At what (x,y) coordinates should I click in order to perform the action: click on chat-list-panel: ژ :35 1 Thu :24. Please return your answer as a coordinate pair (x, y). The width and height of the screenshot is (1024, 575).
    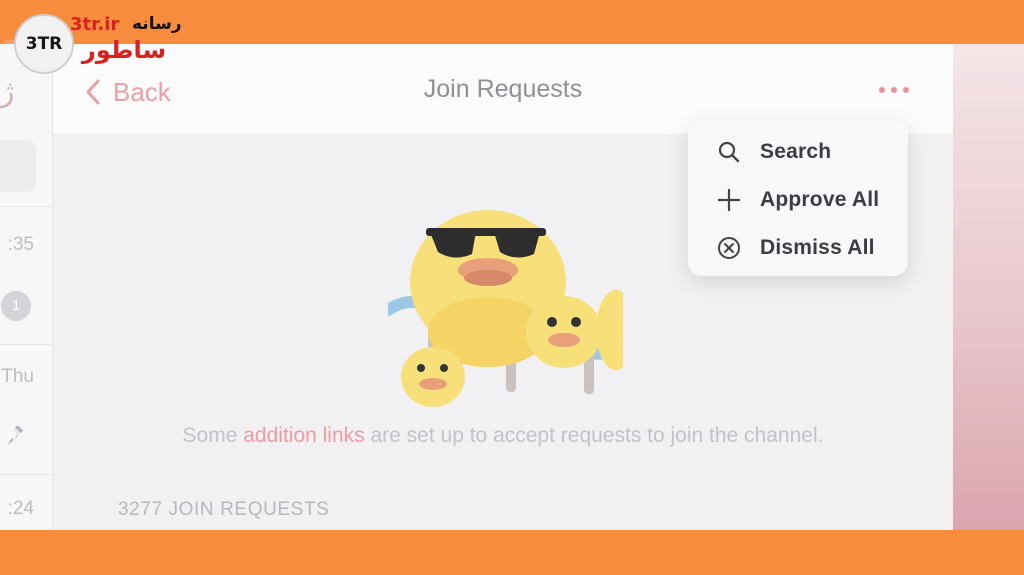
    Looking at the image, I should click on (26, 287).